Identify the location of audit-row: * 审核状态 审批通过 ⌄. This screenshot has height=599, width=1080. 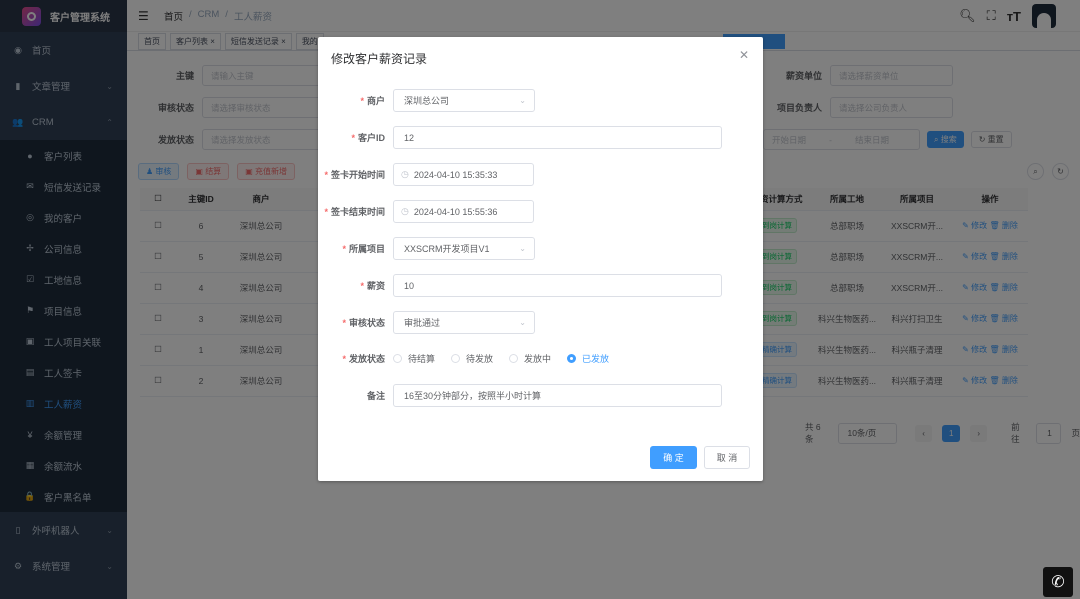
(426, 322).